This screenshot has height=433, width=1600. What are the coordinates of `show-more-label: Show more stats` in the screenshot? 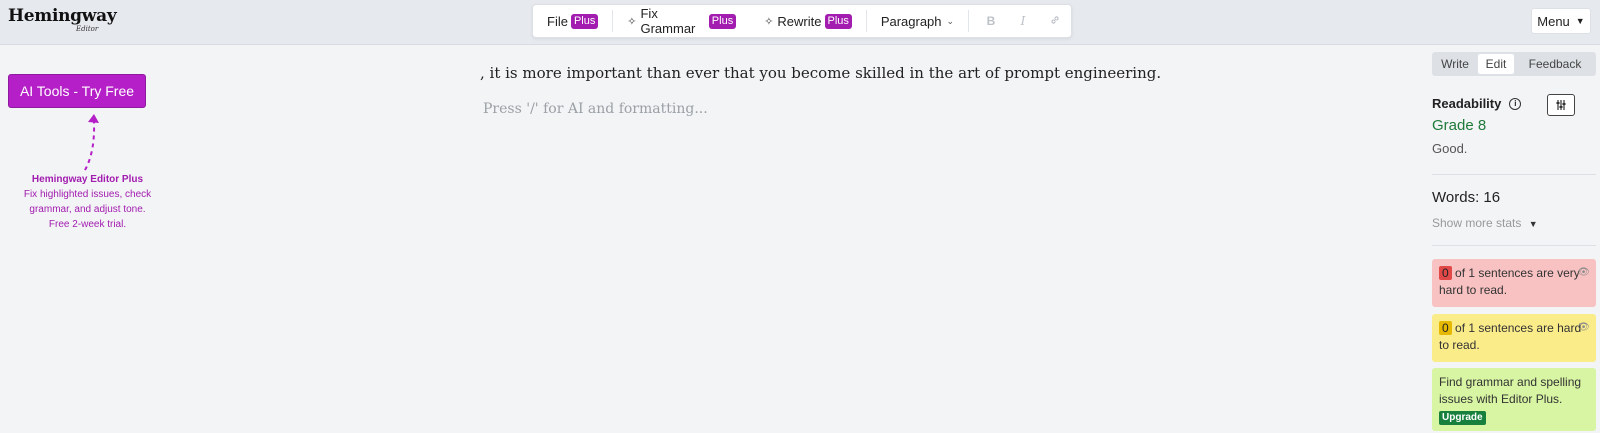 It's located at (1477, 223).